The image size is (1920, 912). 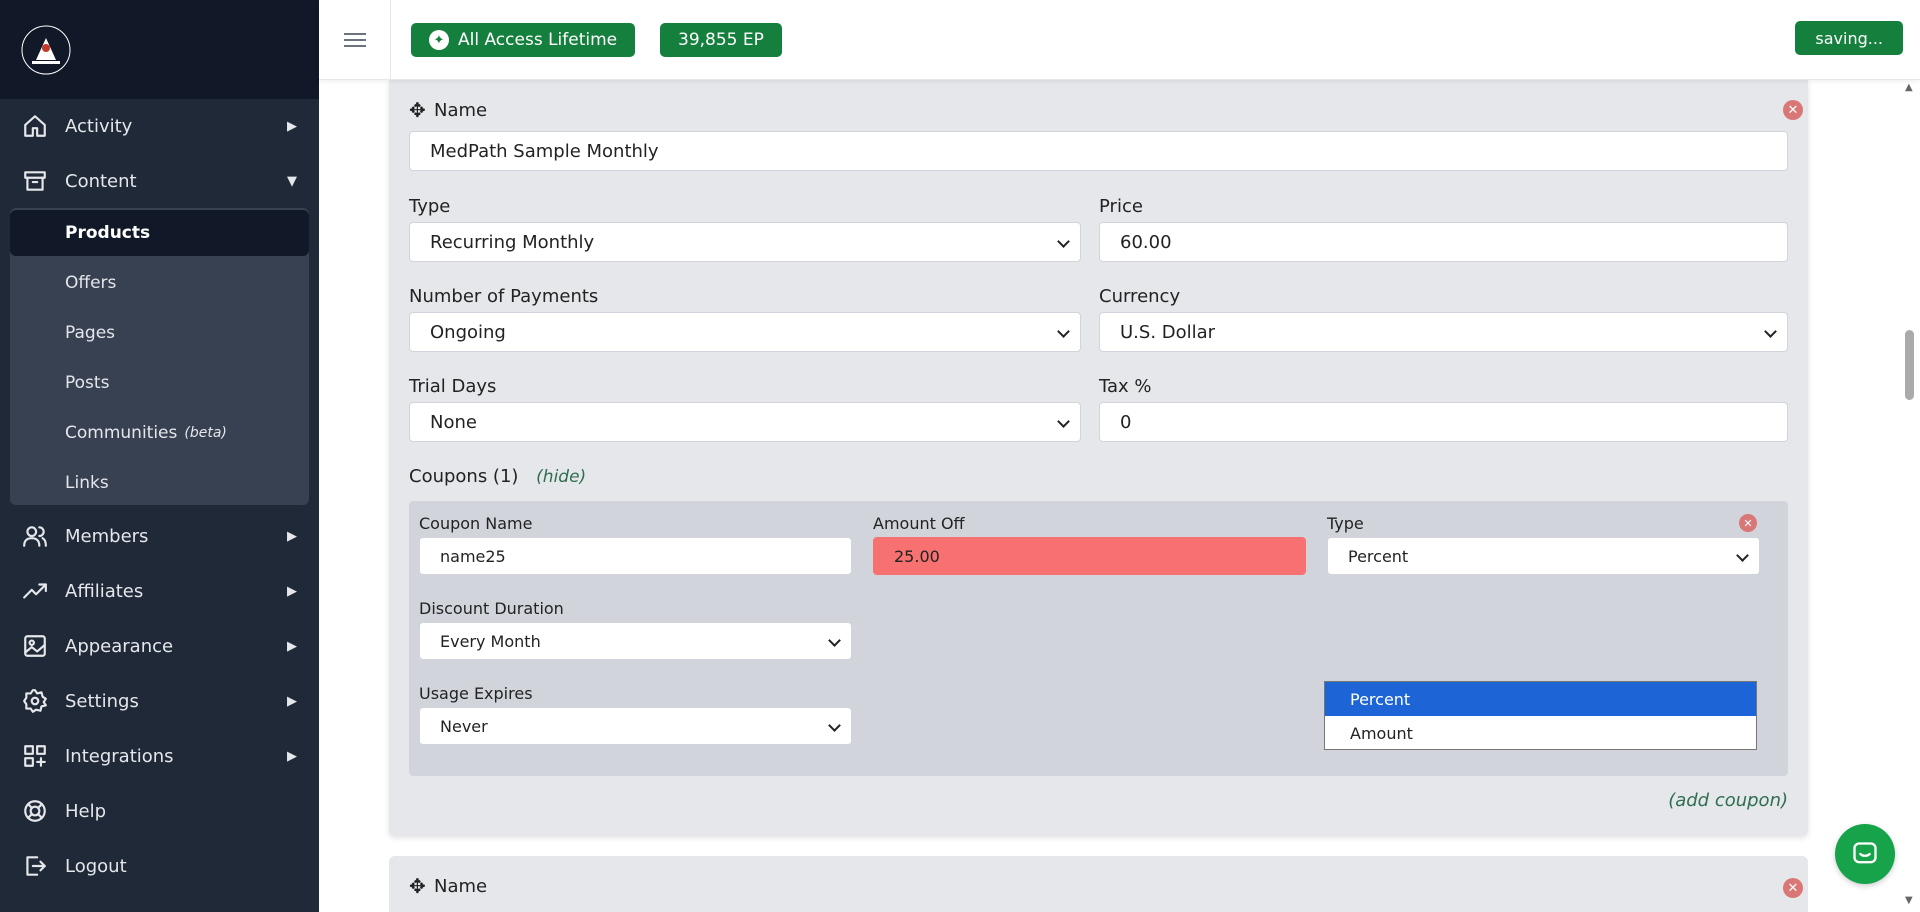 What do you see at coordinates (745, 332) in the screenshot?
I see `payments-select: Ongoing` at bounding box center [745, 332].